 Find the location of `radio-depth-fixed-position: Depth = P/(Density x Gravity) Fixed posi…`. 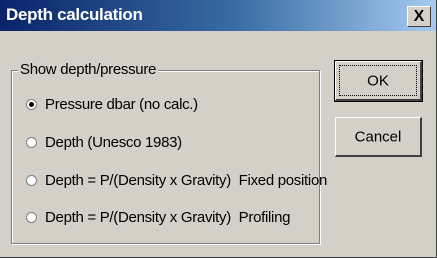

radio-depth-fixed-position: Depth = P/(Density x Gravity) Fixed posi… is located at coordinates (176, 180).